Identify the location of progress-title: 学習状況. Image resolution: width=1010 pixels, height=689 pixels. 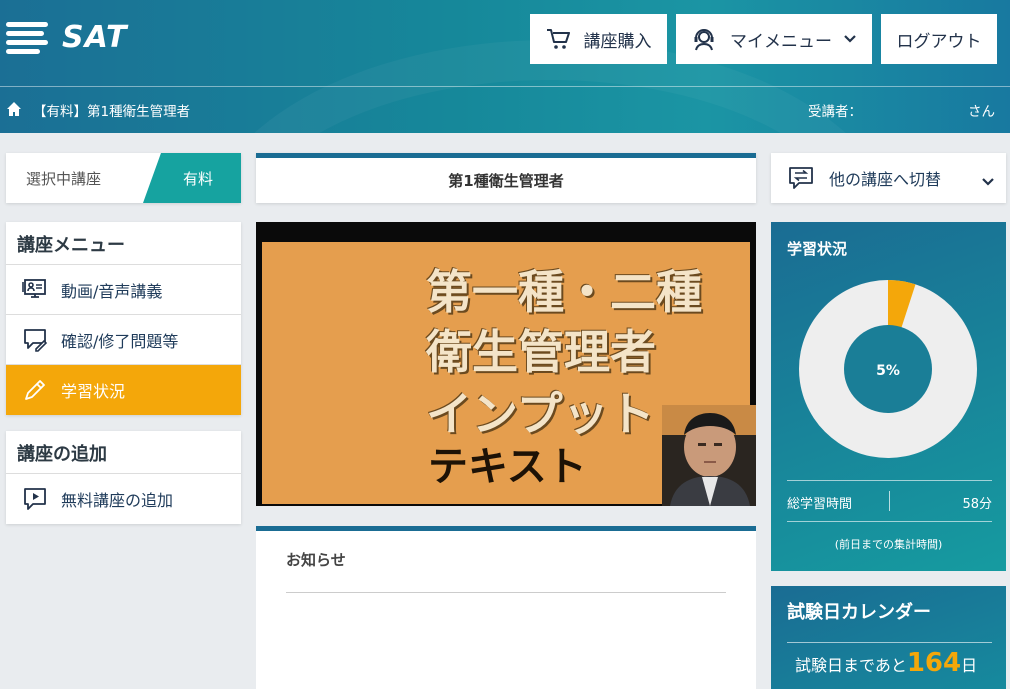
(817, 249).